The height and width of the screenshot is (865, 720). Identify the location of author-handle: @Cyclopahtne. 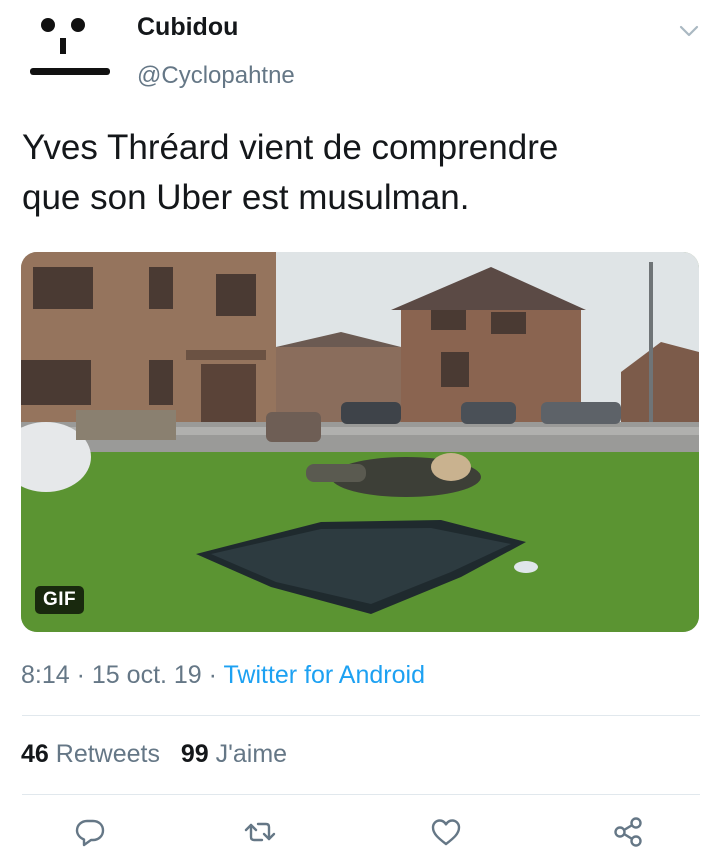
(216, 76).